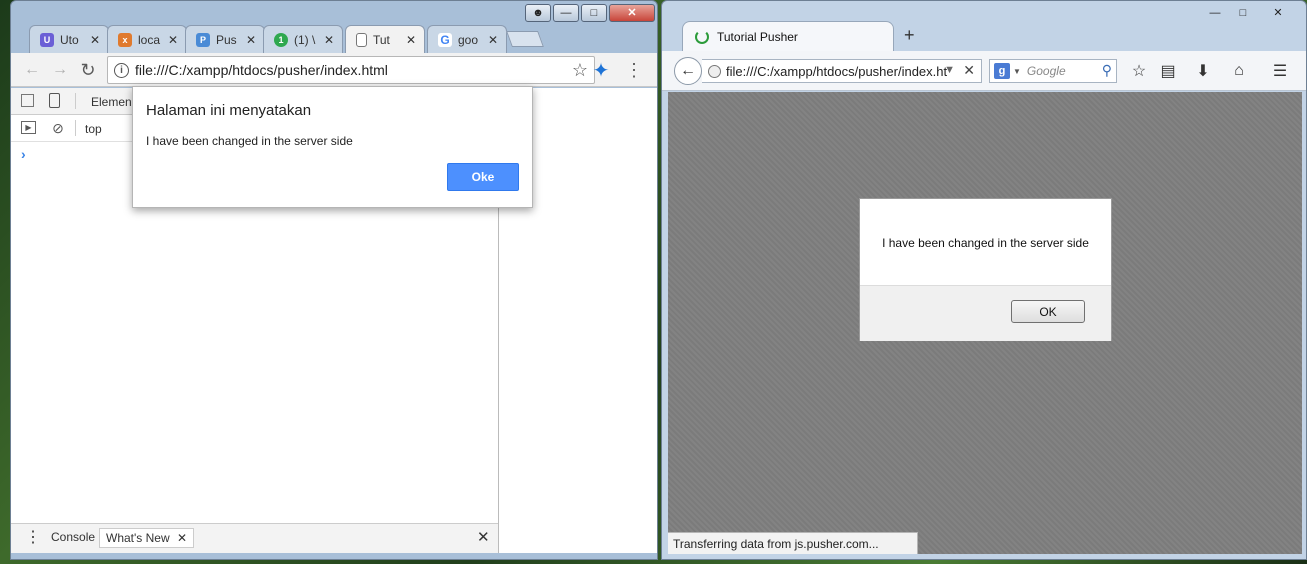  I want to click on inspect-element-icon, so click(27, 100).